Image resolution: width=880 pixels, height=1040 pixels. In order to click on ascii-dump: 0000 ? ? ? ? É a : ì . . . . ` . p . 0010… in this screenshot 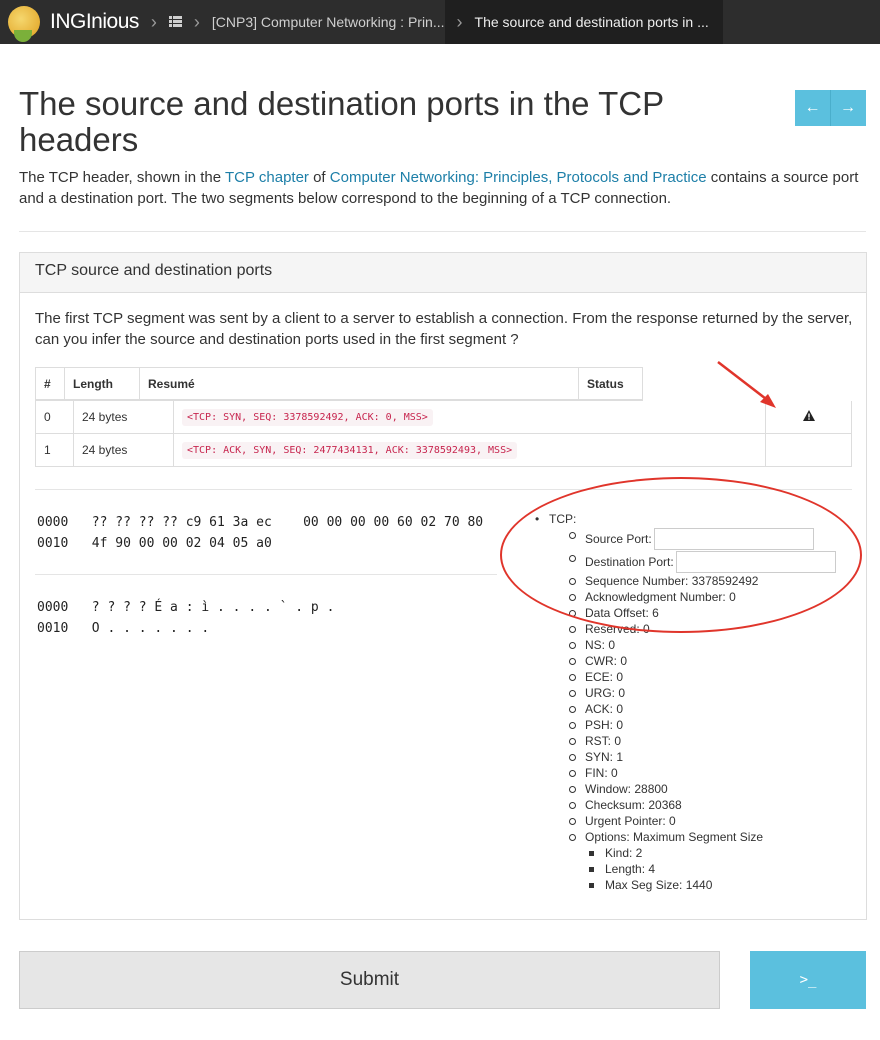, I will do `click(185, 618)`.